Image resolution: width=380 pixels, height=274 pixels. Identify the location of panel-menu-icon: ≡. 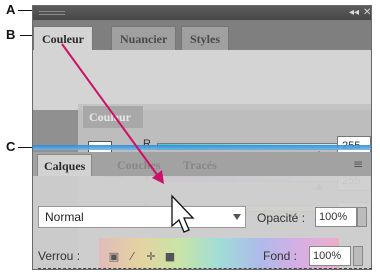
(358, 164).